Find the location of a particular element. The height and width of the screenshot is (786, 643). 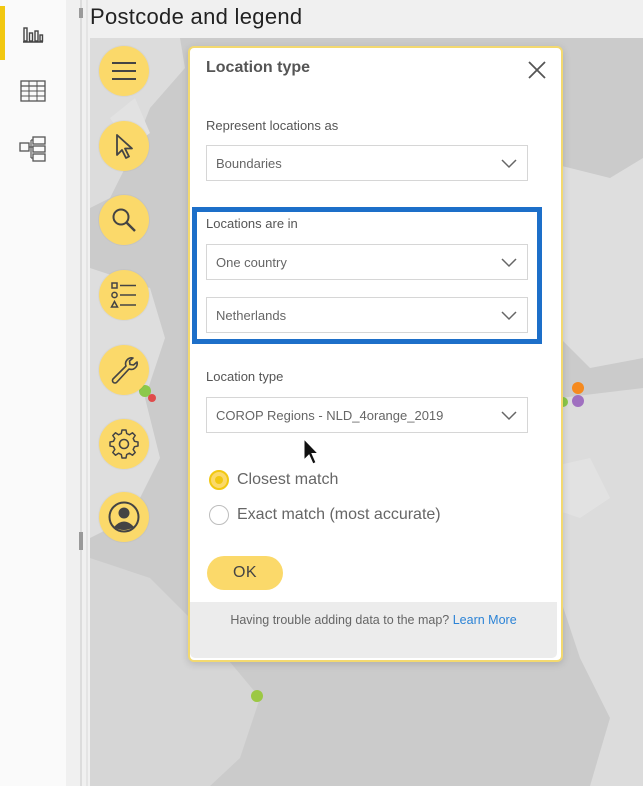

close-icon is located at coordinates (537, 70).